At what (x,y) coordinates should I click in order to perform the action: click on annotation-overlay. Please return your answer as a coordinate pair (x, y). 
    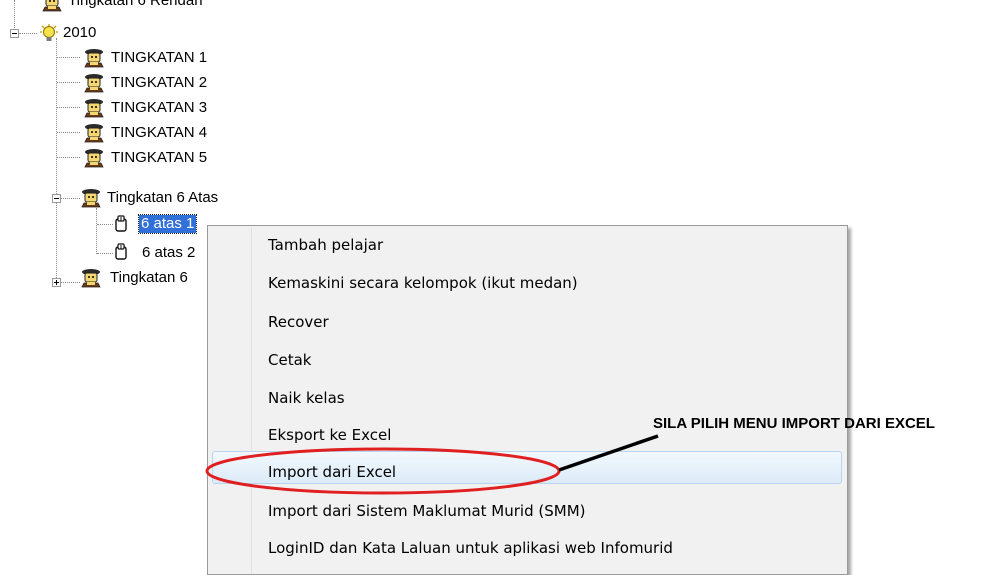
    Looking at the image, I should click on (432, 464).